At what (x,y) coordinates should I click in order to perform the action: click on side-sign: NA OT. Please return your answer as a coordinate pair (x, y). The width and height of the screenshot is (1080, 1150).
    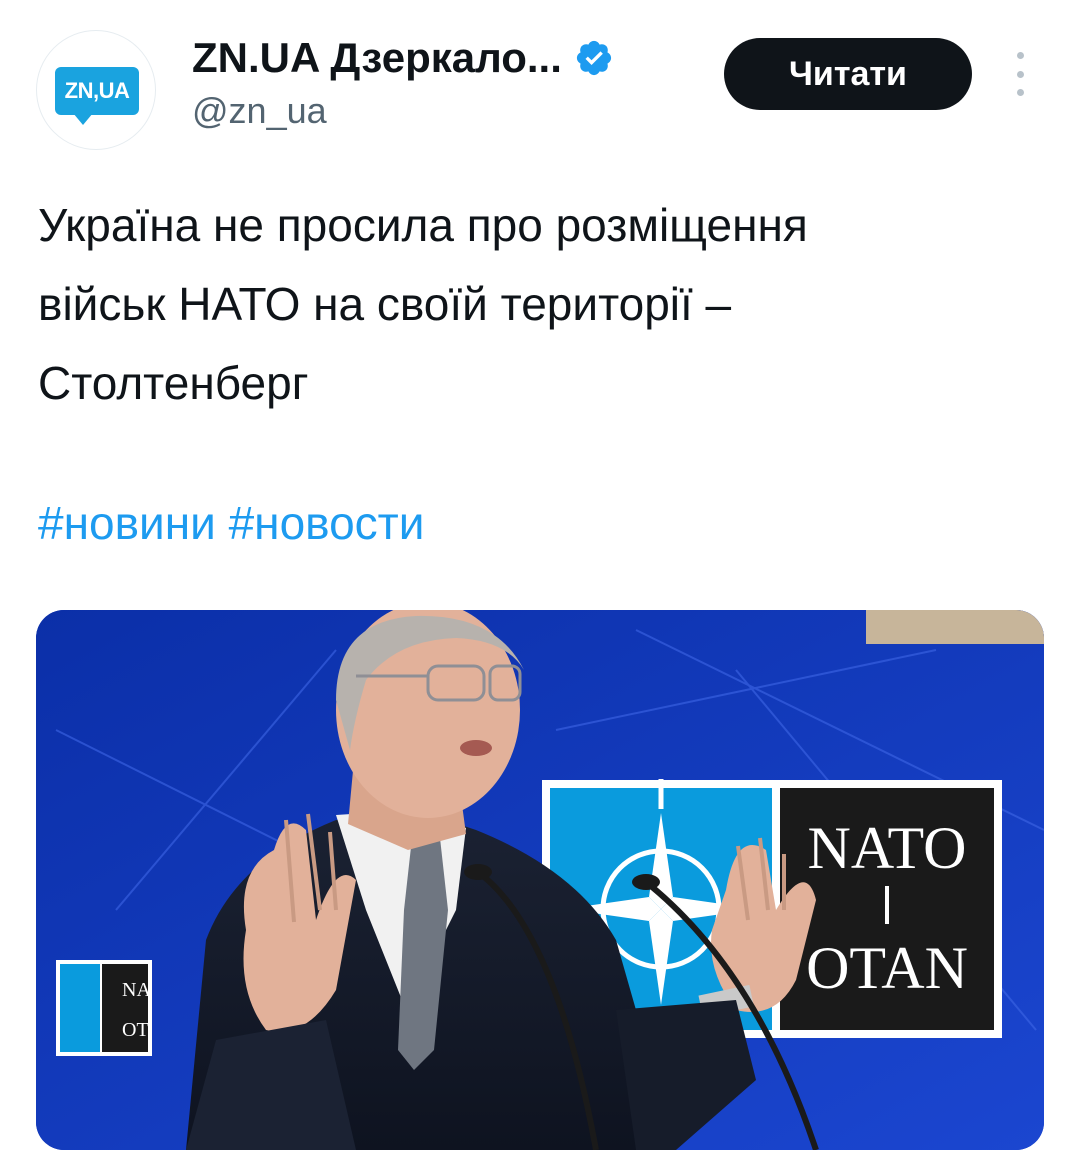
    Looking at the image, I should click on (104, 1008).